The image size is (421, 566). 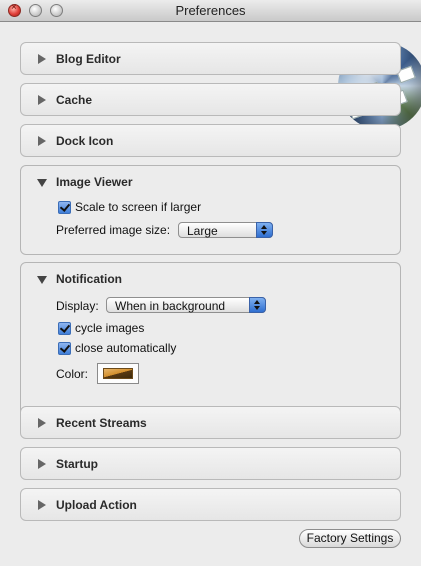 What do you see at coordinates (210, 504) in the screenshot?
I see `section-upload-action: Upload Action` at bounding box center [210, 504].